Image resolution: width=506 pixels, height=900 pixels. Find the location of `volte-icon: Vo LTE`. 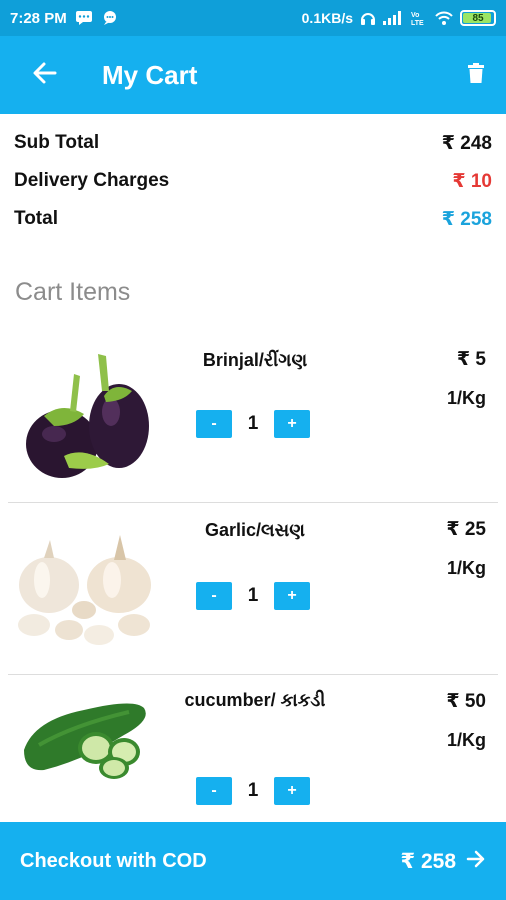

volte-icon: Vo LTE is located at coordinates (419, 18).